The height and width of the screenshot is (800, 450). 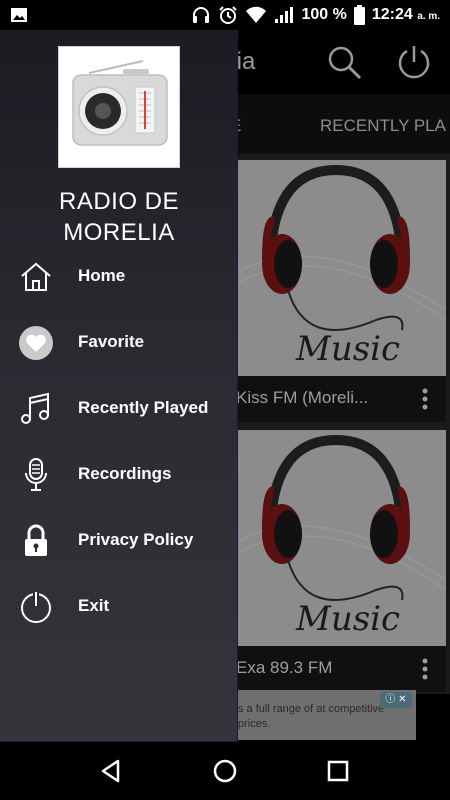 What do you see at coordinates (111, 771) in the screenshot?
I see `back-icon` at bounding box center [111, 771].